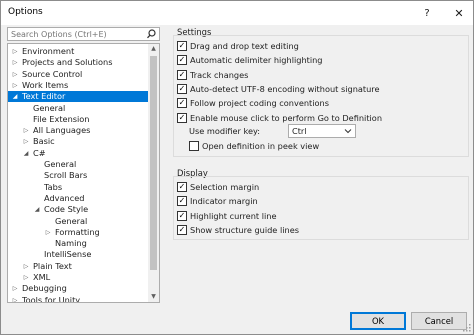 The height and width of the screenshot is (335, 474). Describe the element at coordinates (64, 197) in the screenshot. I see `tree-item-label: Advanced` at that location.